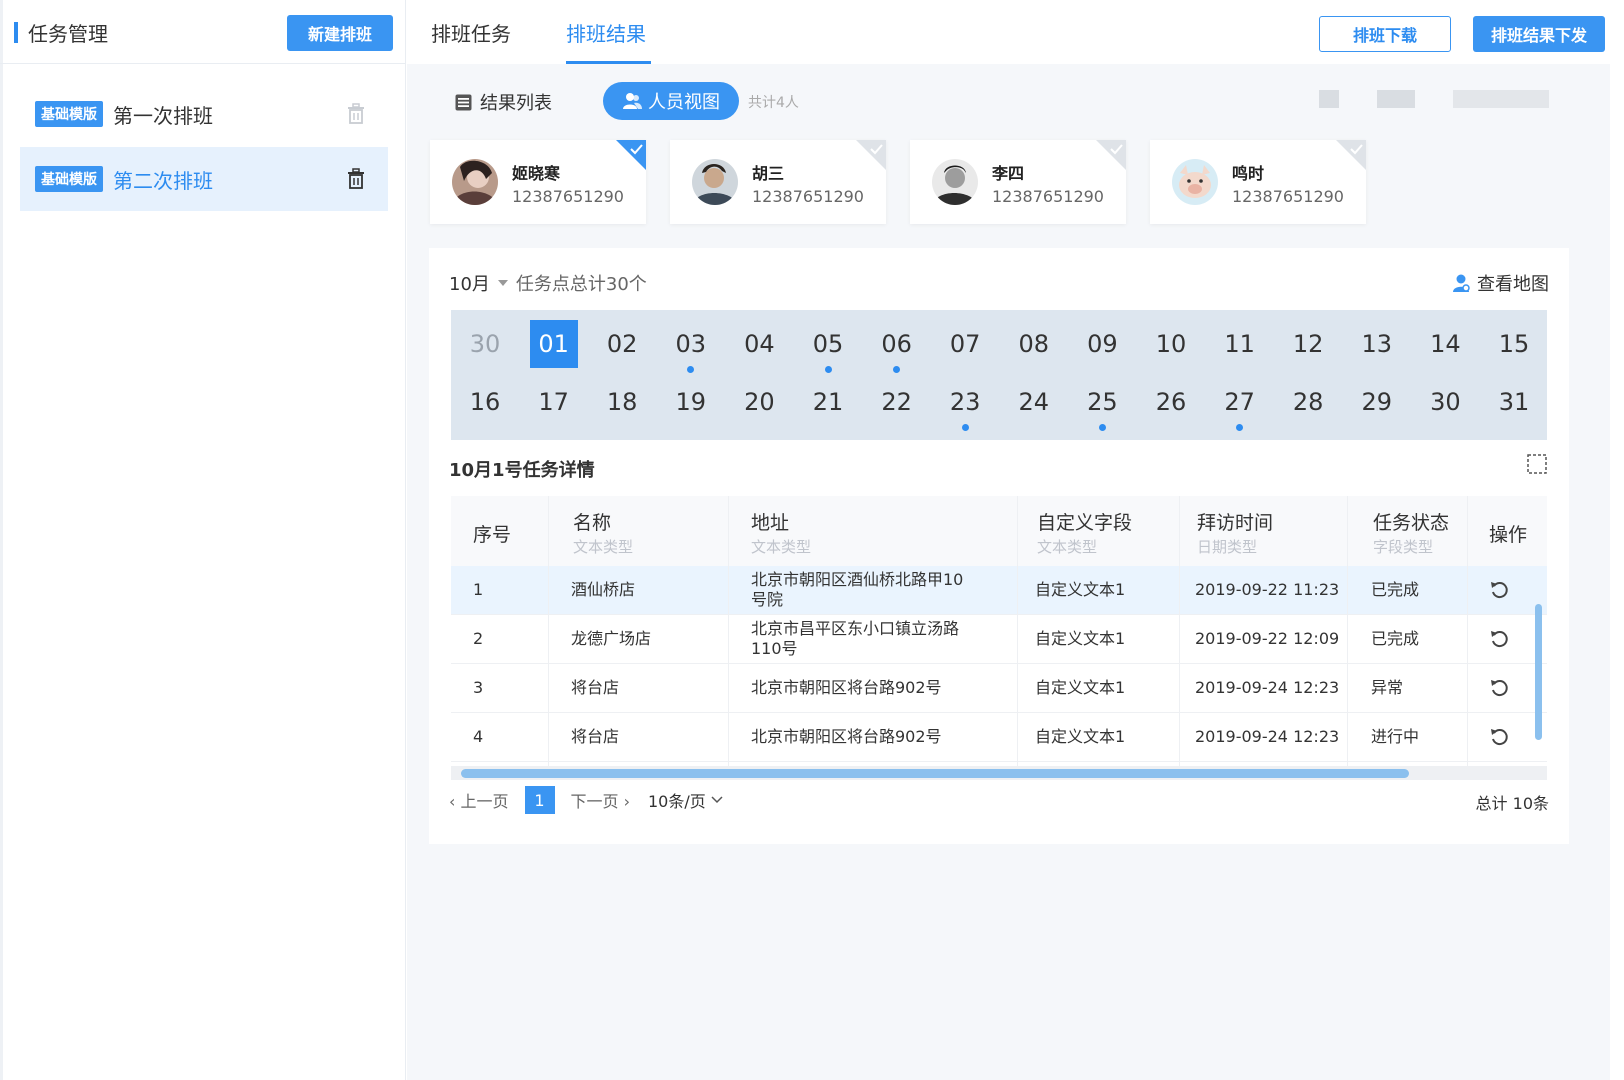 The width and height of the screenshot is (1624, 1080). What do you see at coordinates (1080, 589) in the screenshot?
I see `cell-custom: 自定义文本1` at bounding box center [1080, 589].